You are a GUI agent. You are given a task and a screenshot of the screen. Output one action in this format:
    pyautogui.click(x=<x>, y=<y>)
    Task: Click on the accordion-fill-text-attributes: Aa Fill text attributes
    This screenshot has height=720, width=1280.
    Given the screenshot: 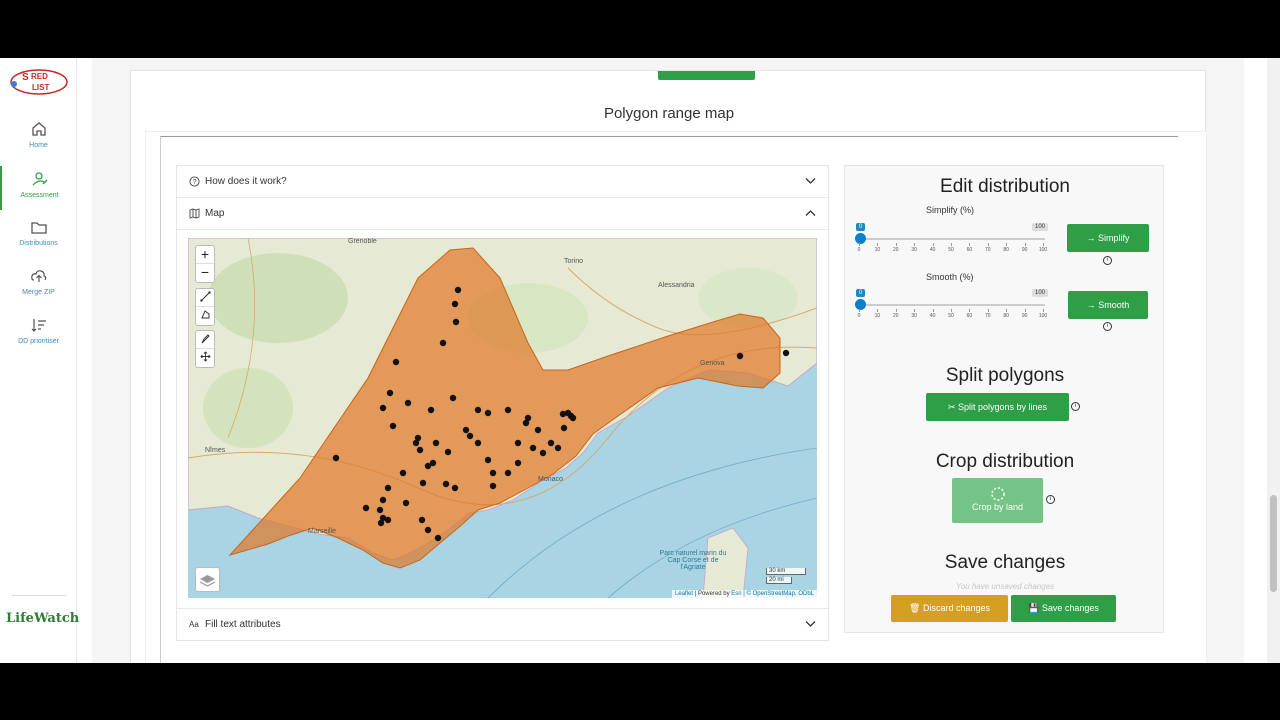 What is the action you would take?
    pyautogui.click(x=502, y=624)
    